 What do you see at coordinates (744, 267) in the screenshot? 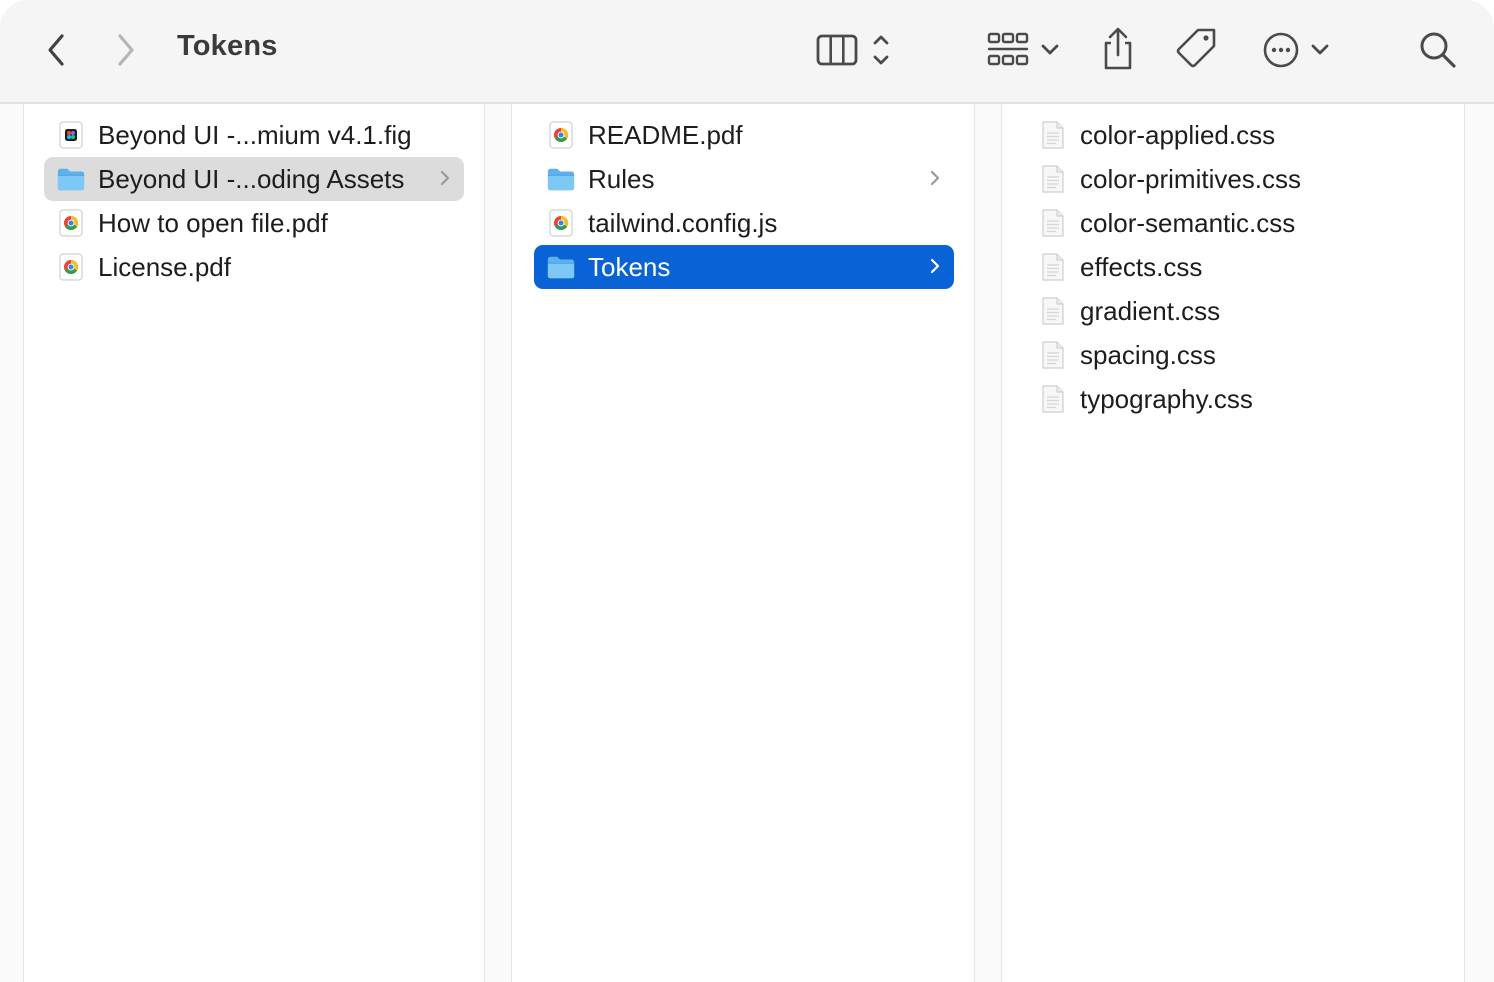
I see `folder-row: Tokens` at bounding box center [744, 267].